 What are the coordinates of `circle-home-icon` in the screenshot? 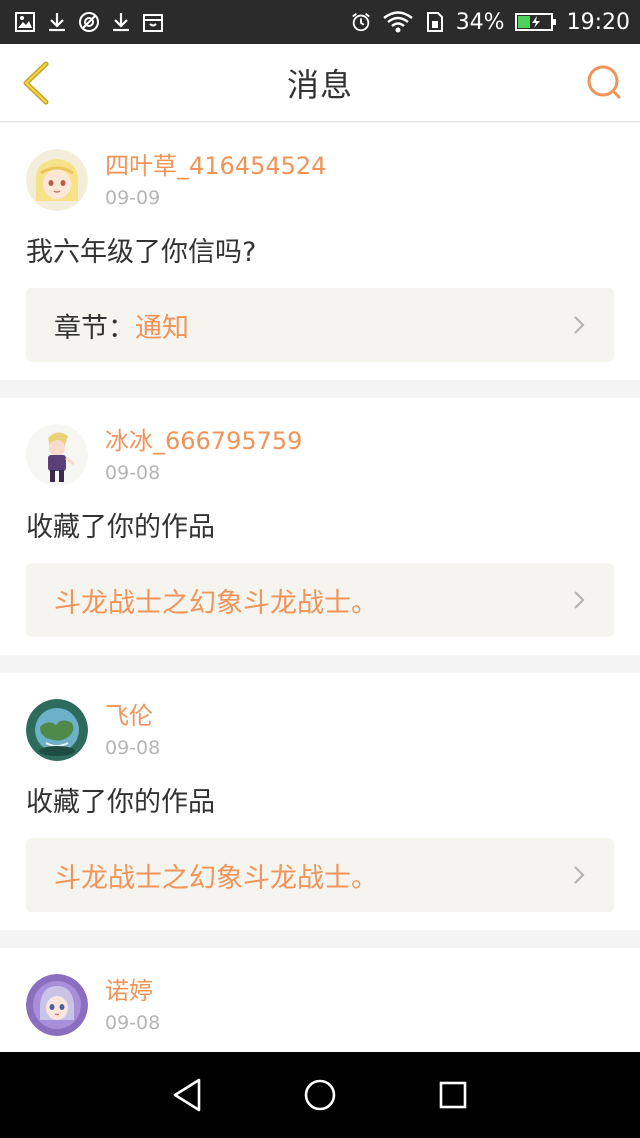 It's located at (320, 1095).